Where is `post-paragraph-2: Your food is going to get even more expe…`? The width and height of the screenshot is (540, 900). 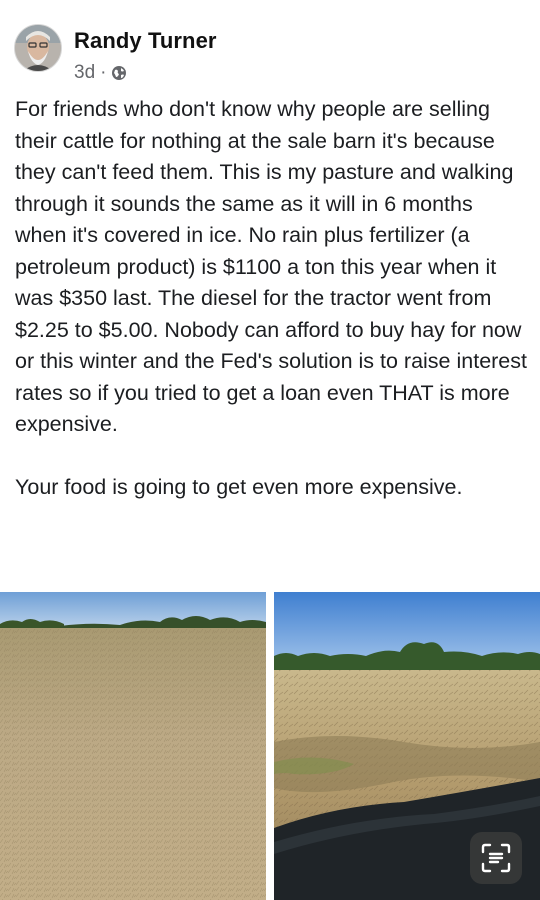
post-paragraph-2: Your food is going to get even more expe… is located at coordinates (239, 486).